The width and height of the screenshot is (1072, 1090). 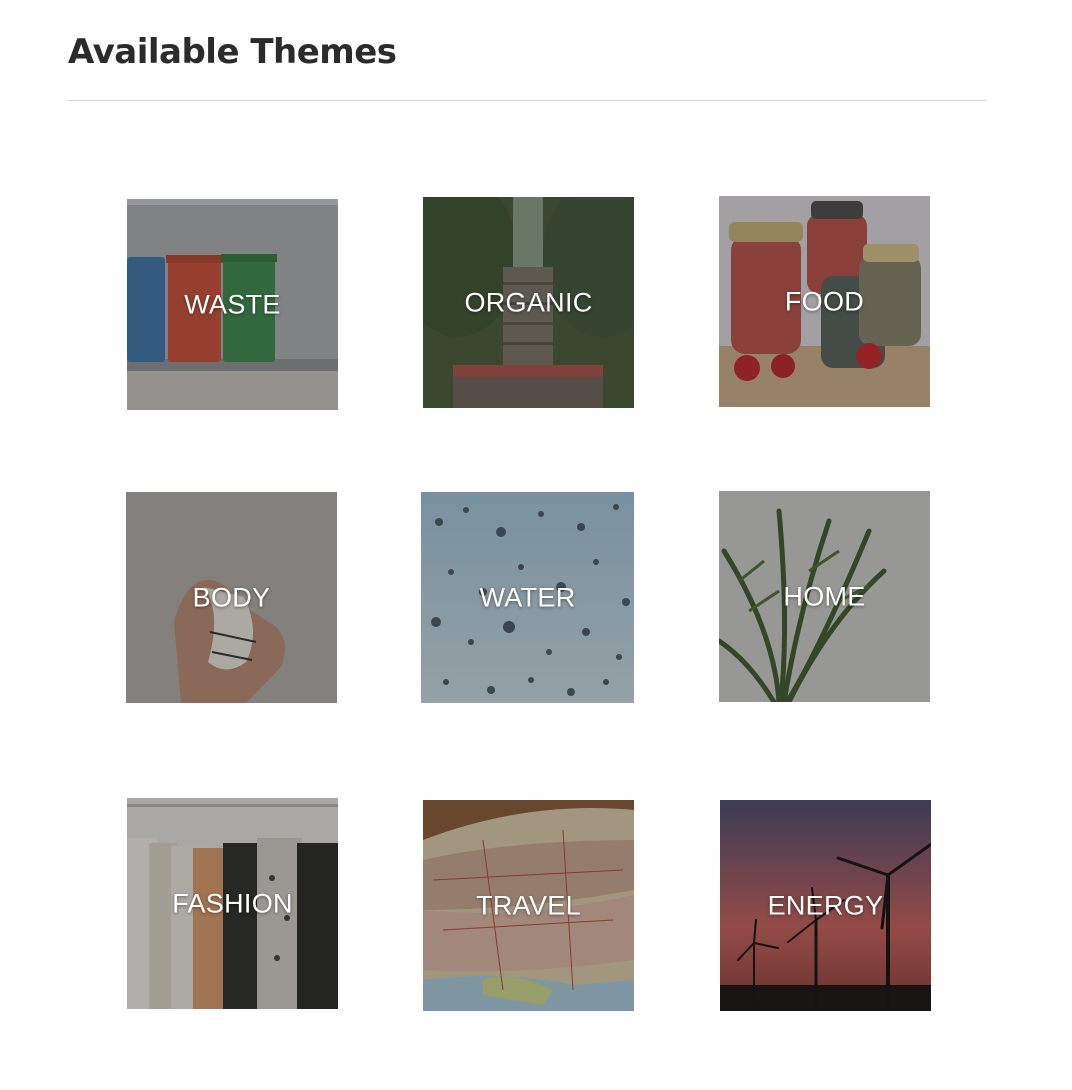 What do you see at coordinates (527, 100) in the screenshot?
I see `title-divider` at bounding box center [527, 100].